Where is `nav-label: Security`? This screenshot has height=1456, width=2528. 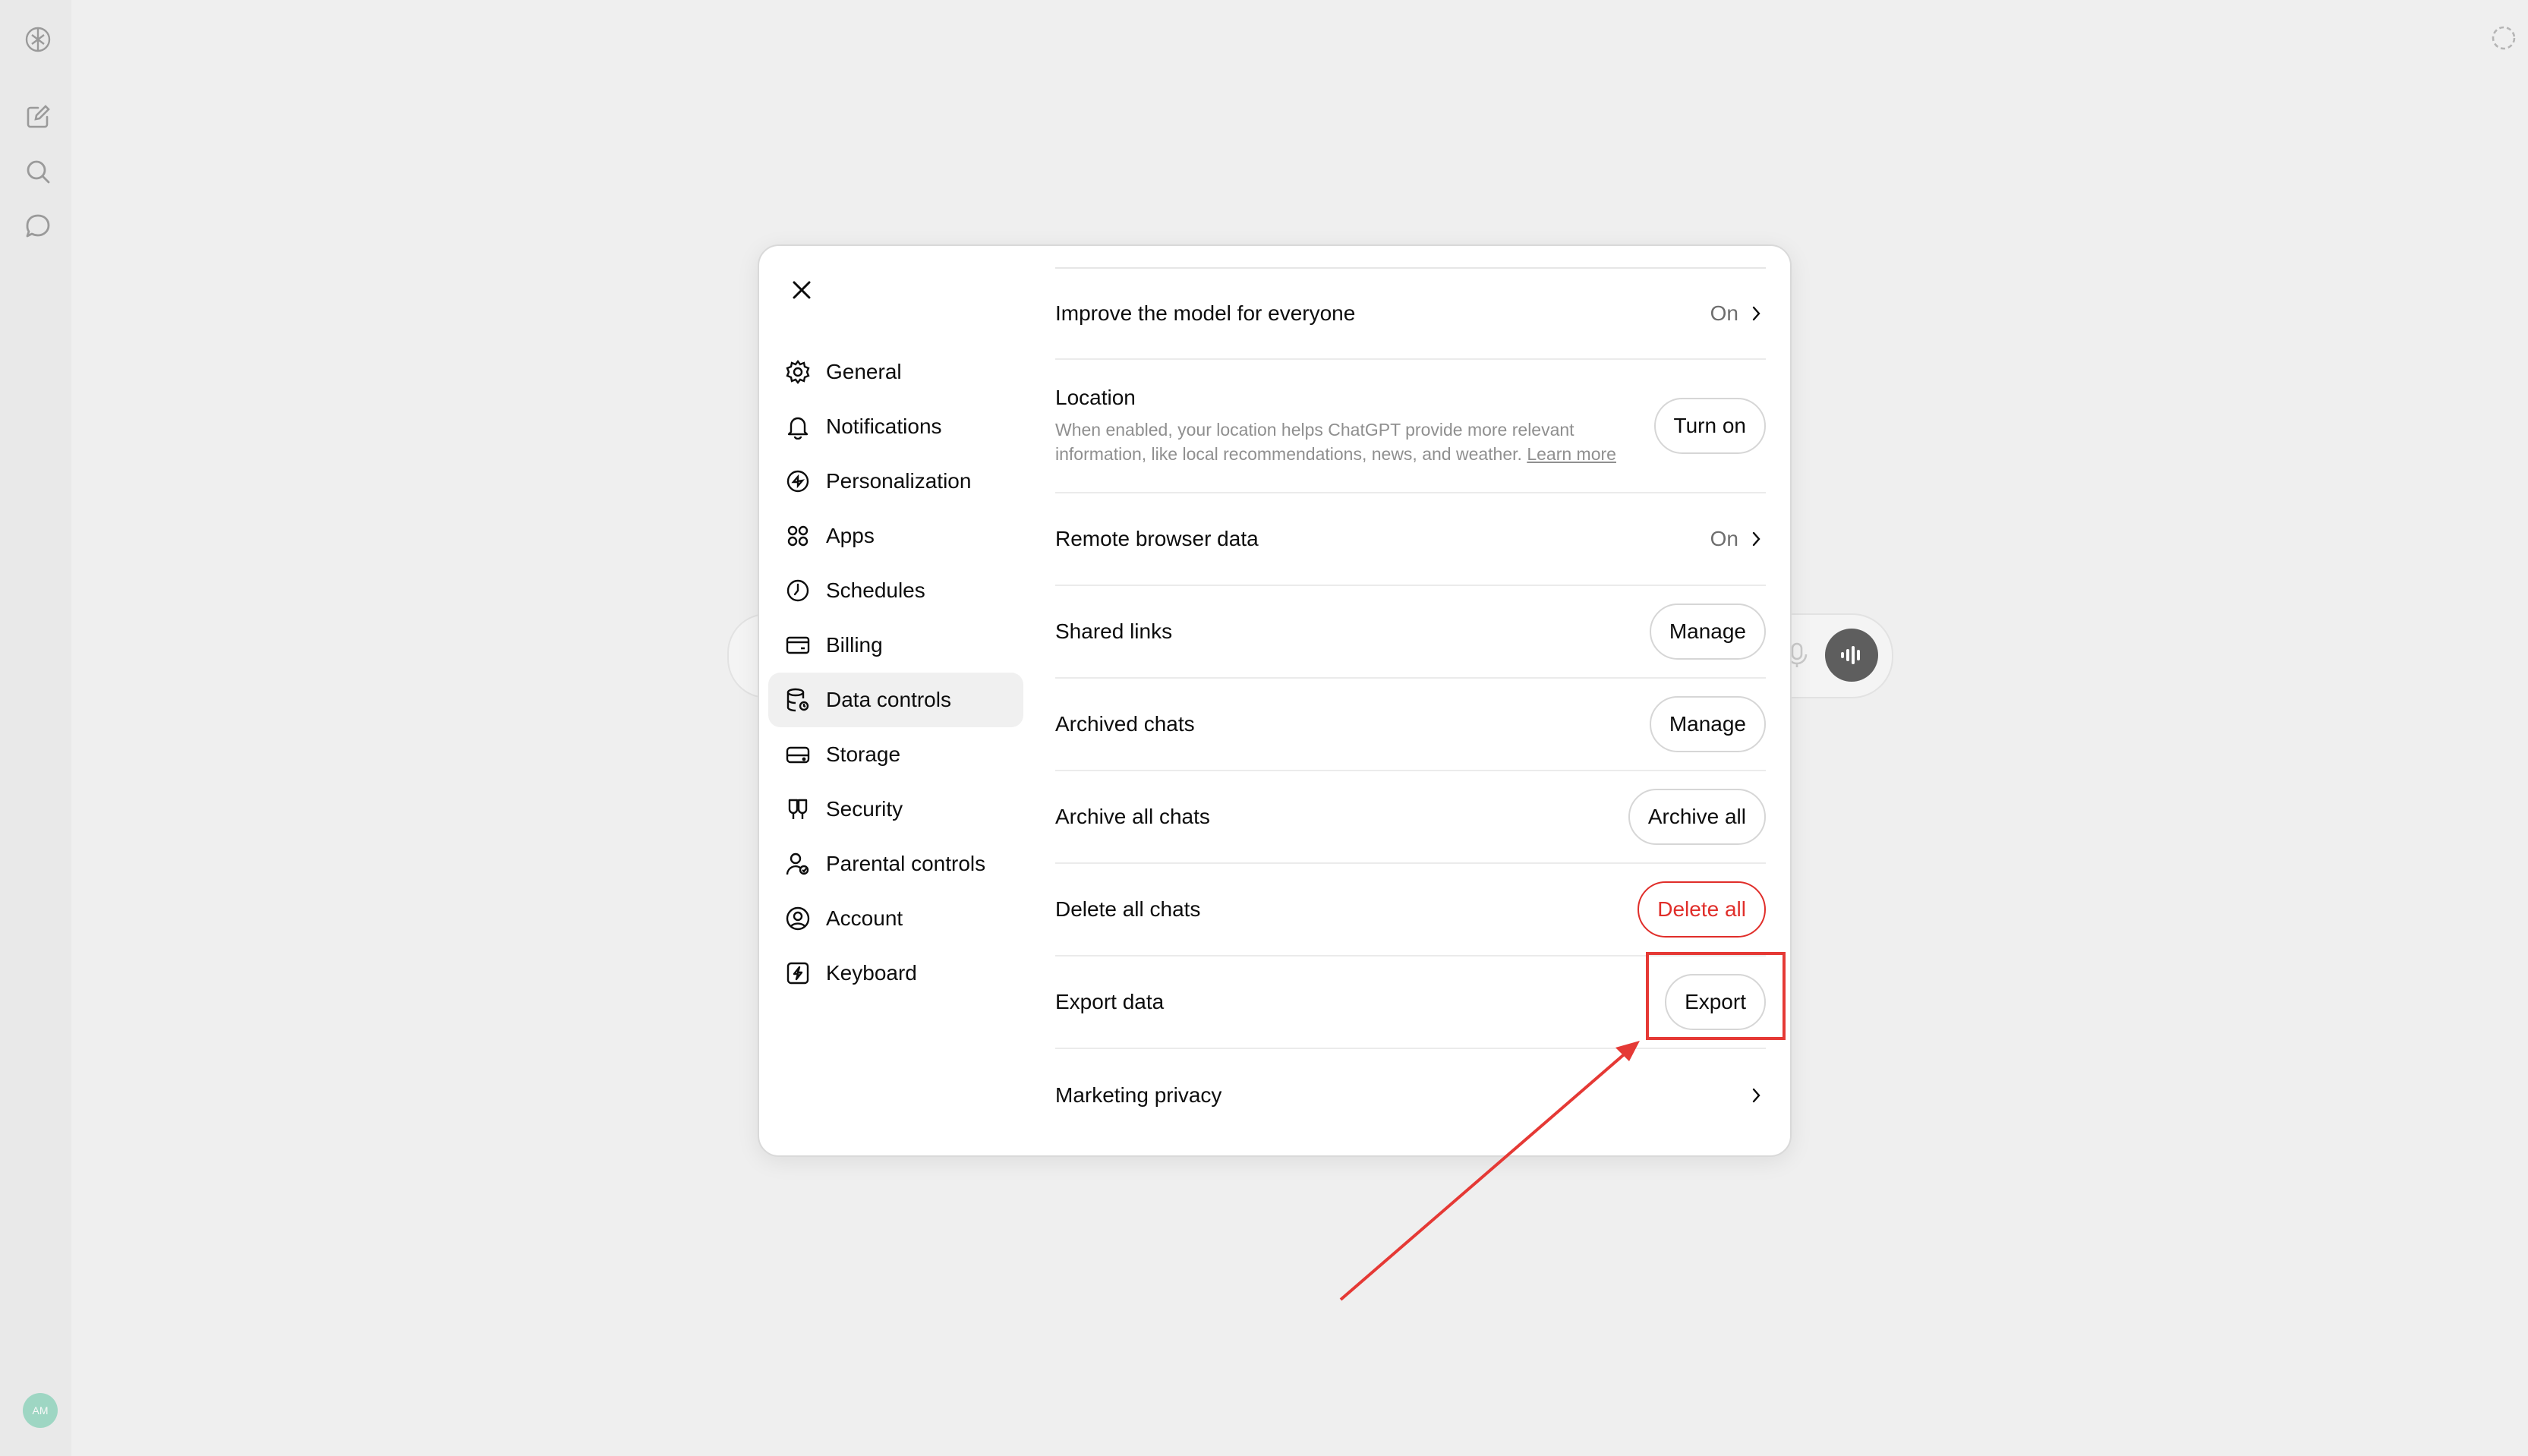 nav-label: Security is located at coordinates (864, 809).